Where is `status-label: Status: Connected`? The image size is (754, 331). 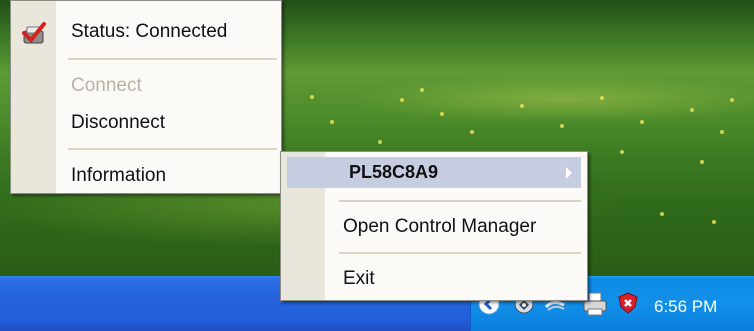
status-label: Status: Connected is located at coordinates (149, 31).